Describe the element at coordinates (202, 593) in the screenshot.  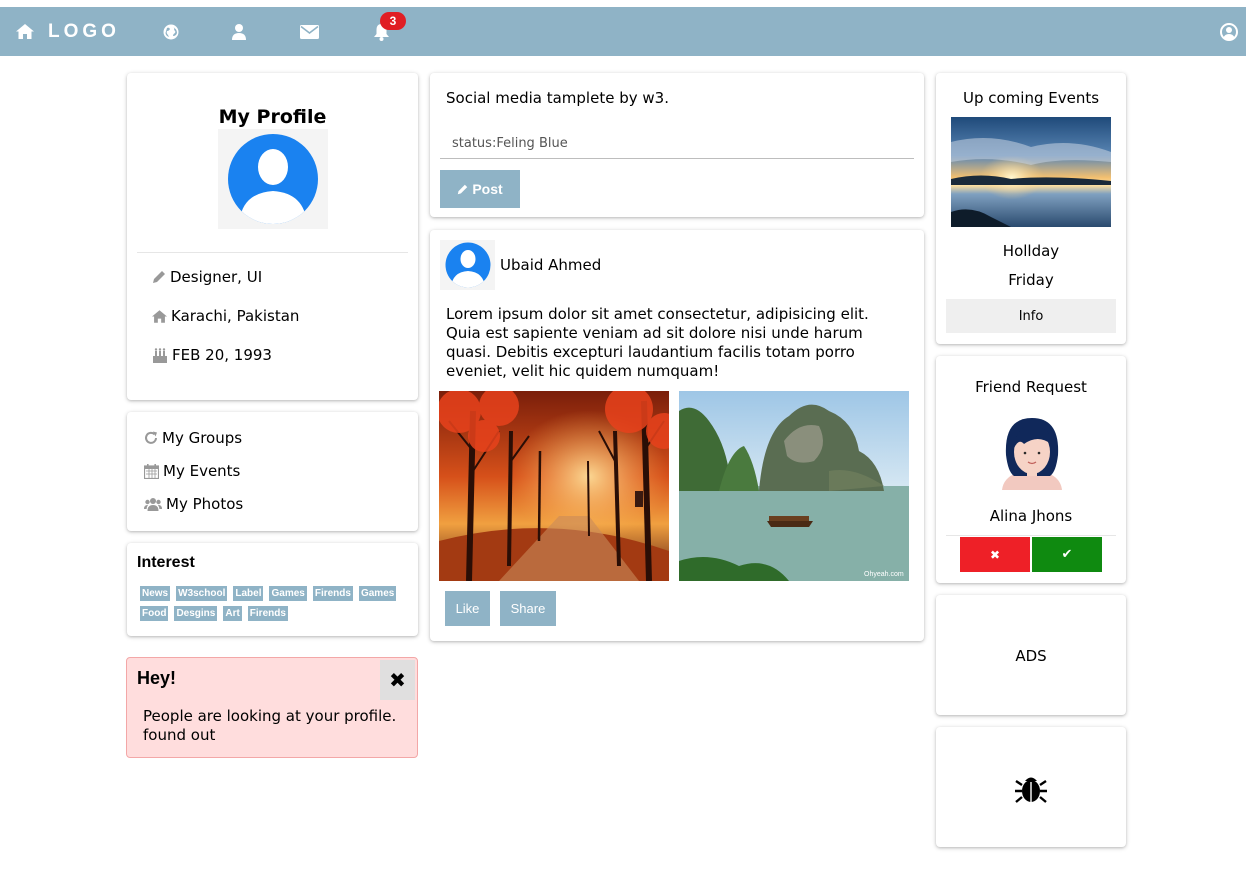
I see `interest-tag: W3school` at that location.